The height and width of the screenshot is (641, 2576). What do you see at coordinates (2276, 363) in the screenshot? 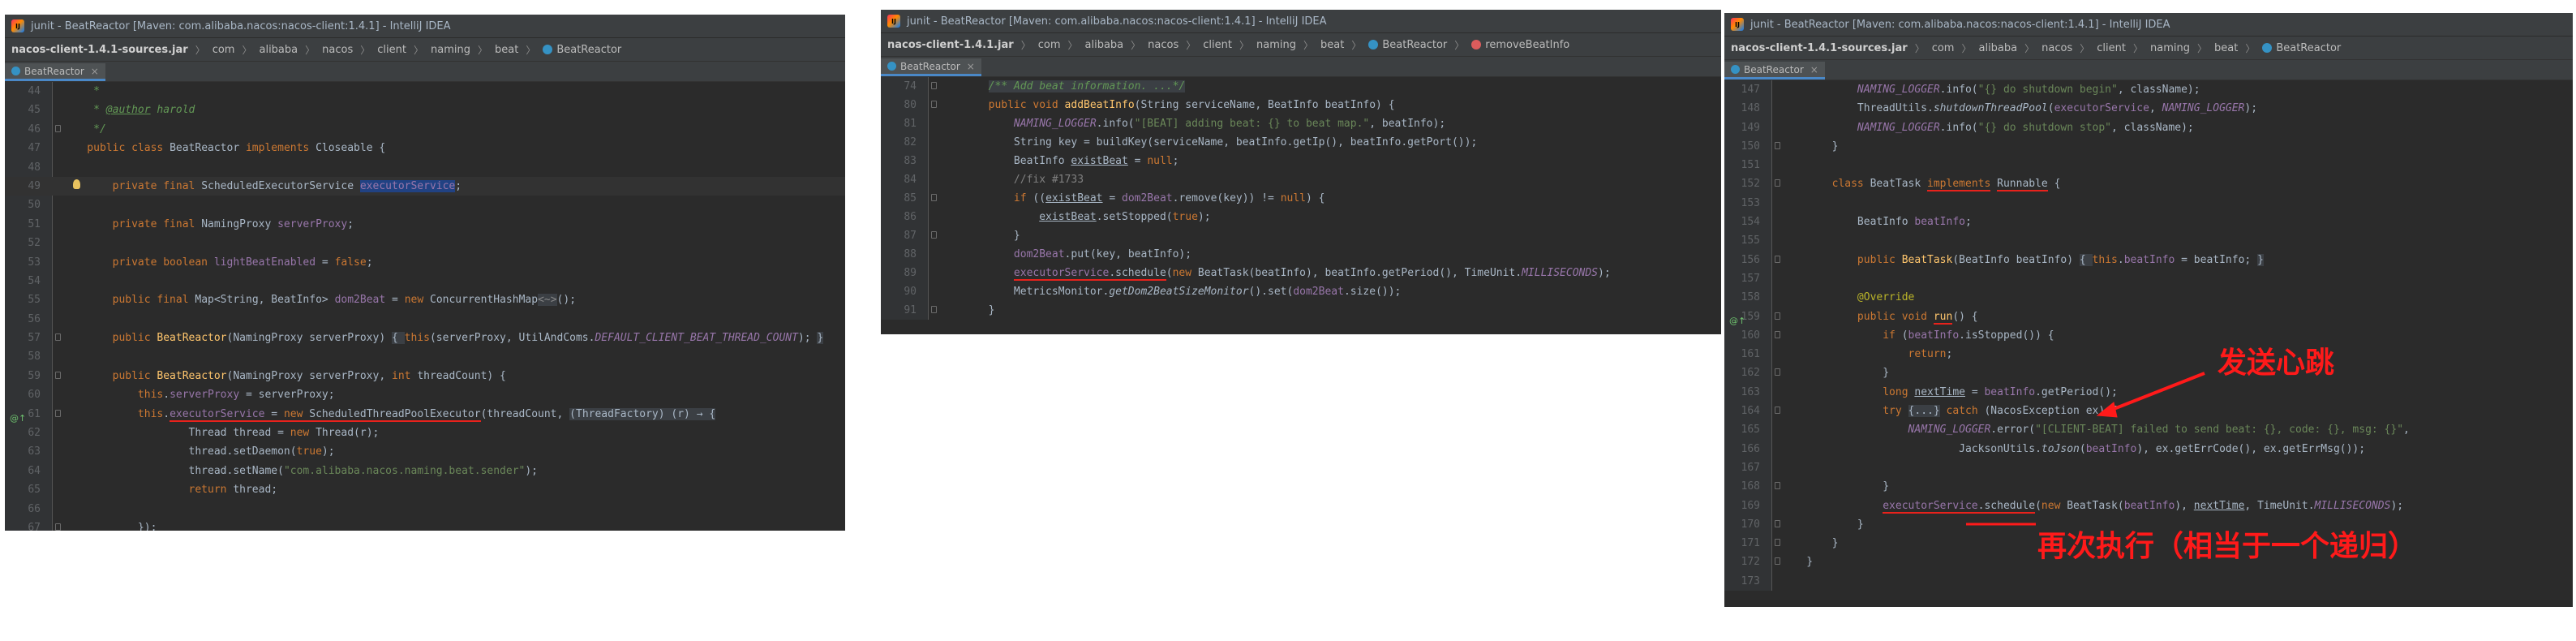
I see `annotation-send-heartbeat: 发送心跳` at bounding box center [2276, 363].